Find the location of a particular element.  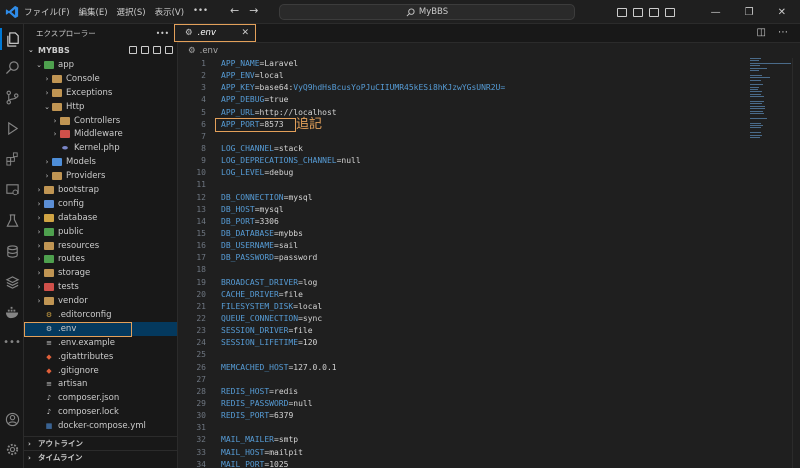

more-actions-icon: ⋯ is located at coordinates (783, 32).